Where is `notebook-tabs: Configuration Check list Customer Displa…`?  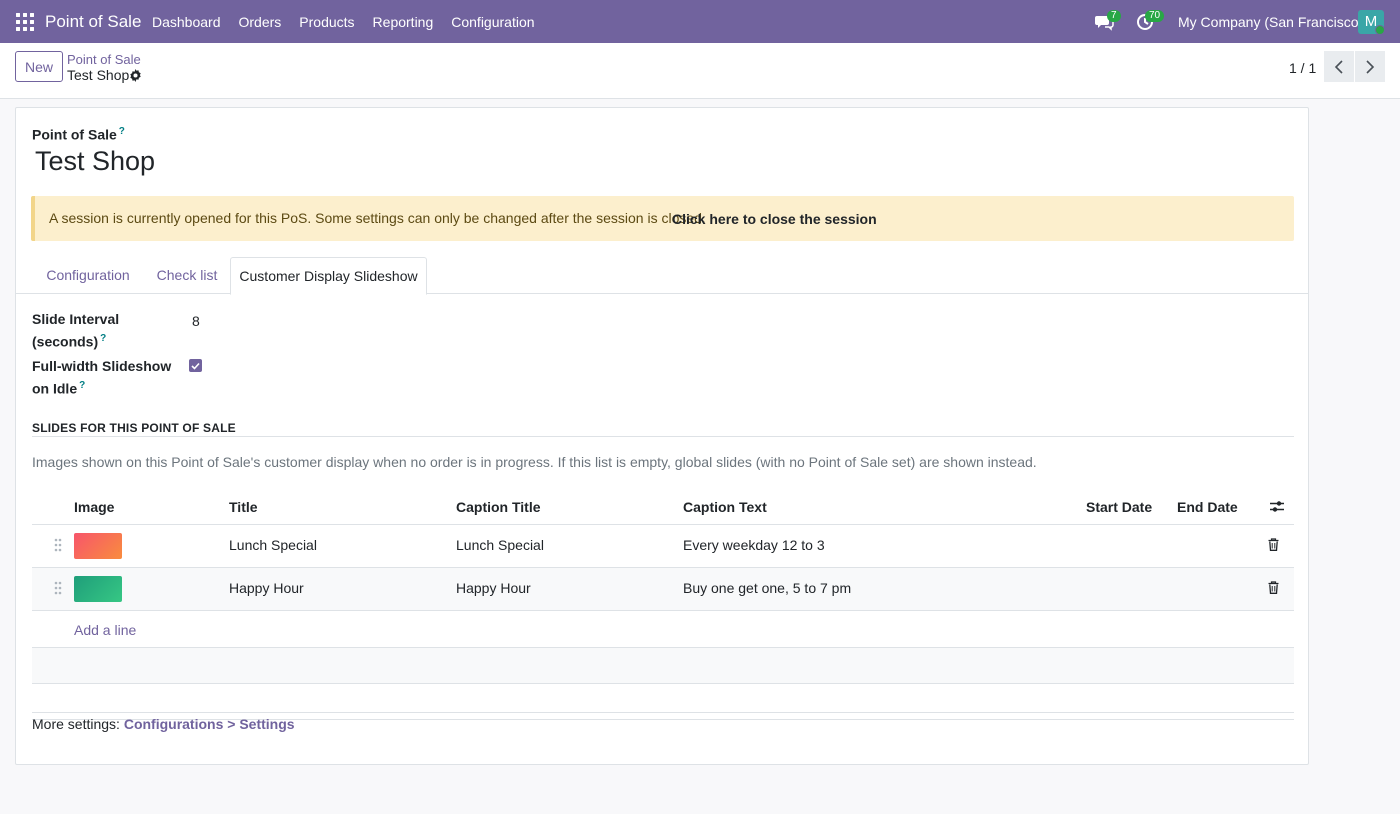
notebook-tabs: Configuration Check list Customer Displa… is located at coordinates (662, 276).